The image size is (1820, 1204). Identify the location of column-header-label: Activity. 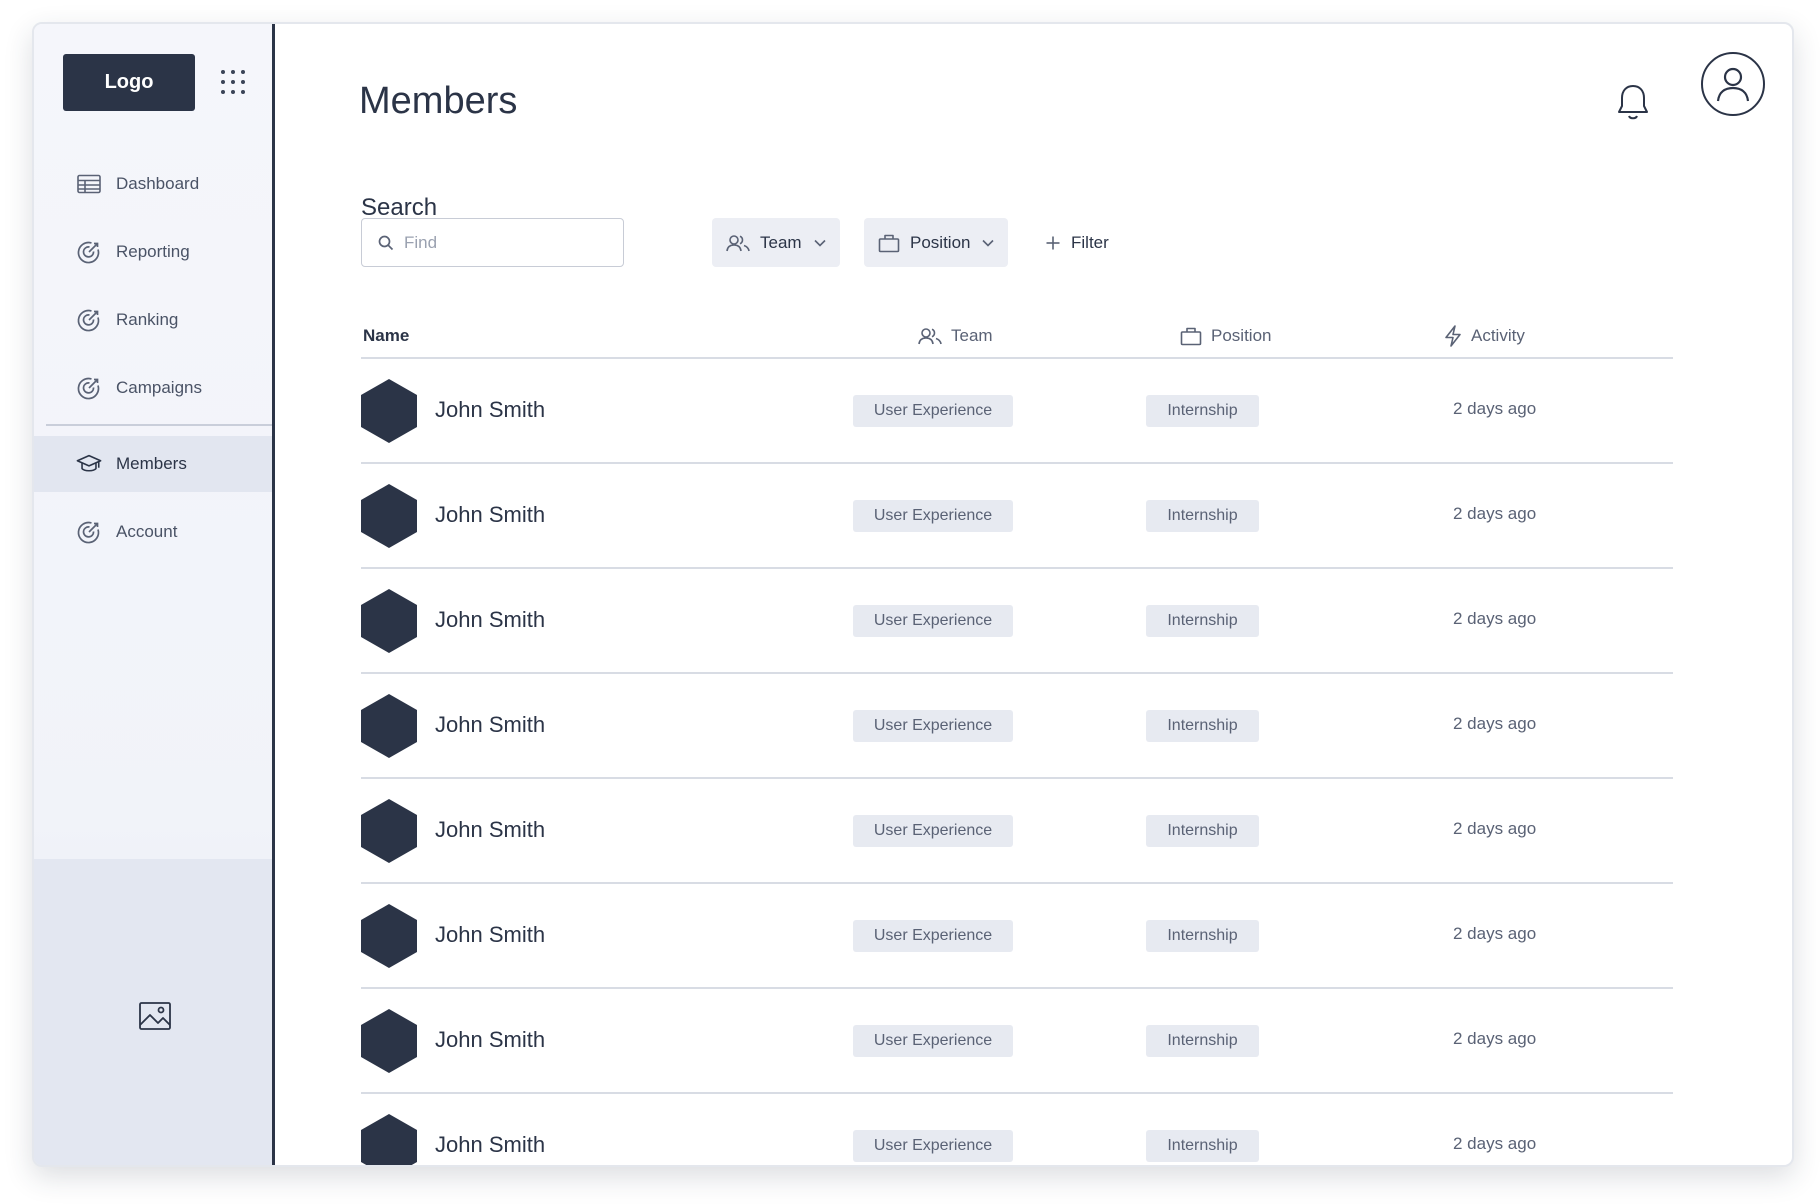
(1498, 335).